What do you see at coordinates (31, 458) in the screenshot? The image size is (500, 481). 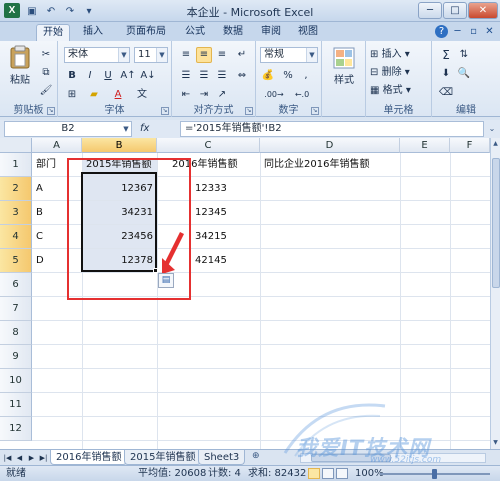 I see `next-sheet-icon: ▶` at bounding box center [31, 458].